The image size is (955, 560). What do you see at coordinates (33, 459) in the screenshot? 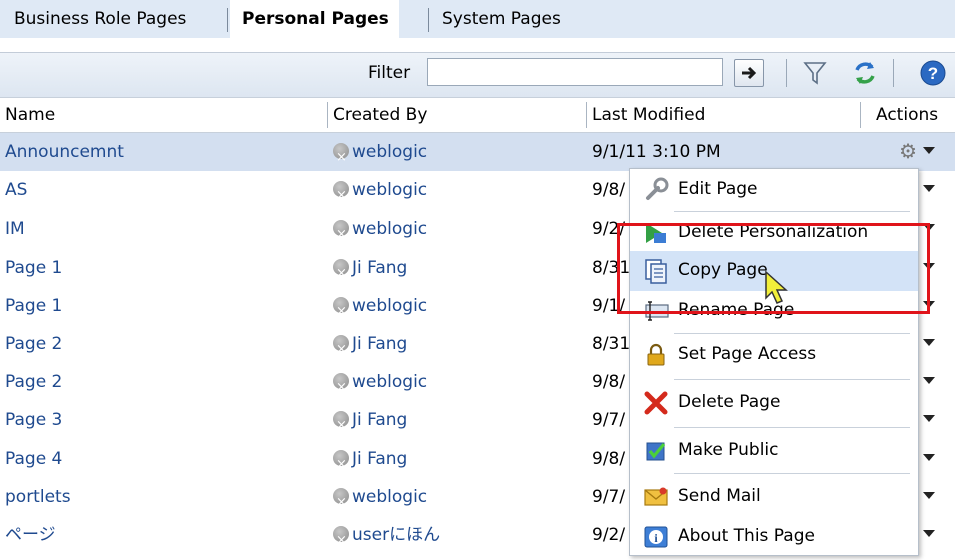
I see `page-name-link: Page 4` at bounding box center [33, 459].